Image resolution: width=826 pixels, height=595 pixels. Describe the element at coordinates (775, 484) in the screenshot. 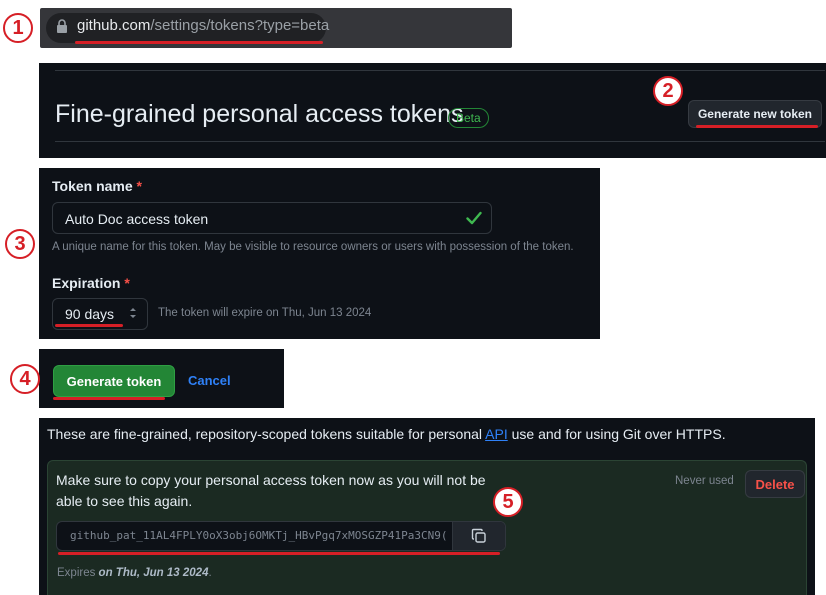

I see `delete-token-button: Delete` at that location.